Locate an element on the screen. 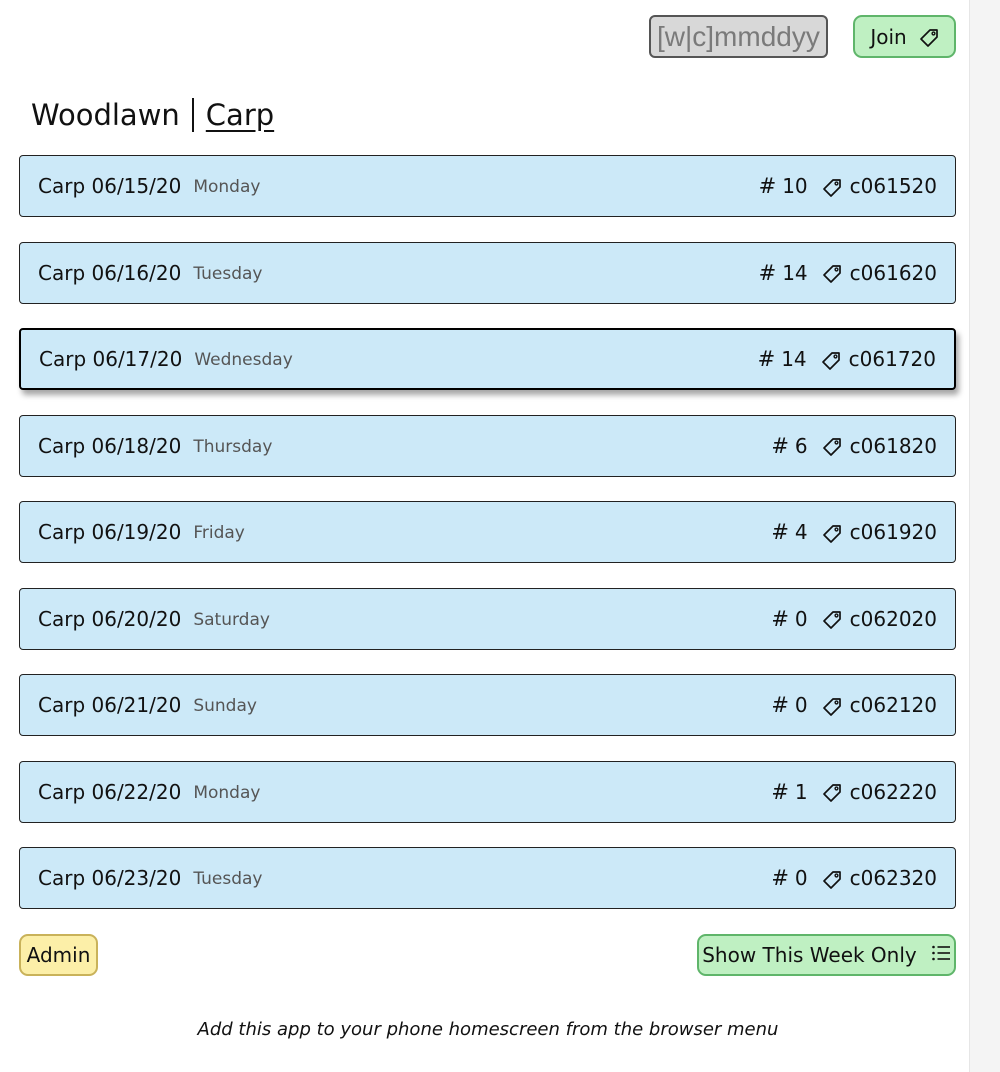 Image resolution: width=1000 pixels, height=1072 pixels. session-title: Carp 06/23/20 is located at coordinates (110, 878).